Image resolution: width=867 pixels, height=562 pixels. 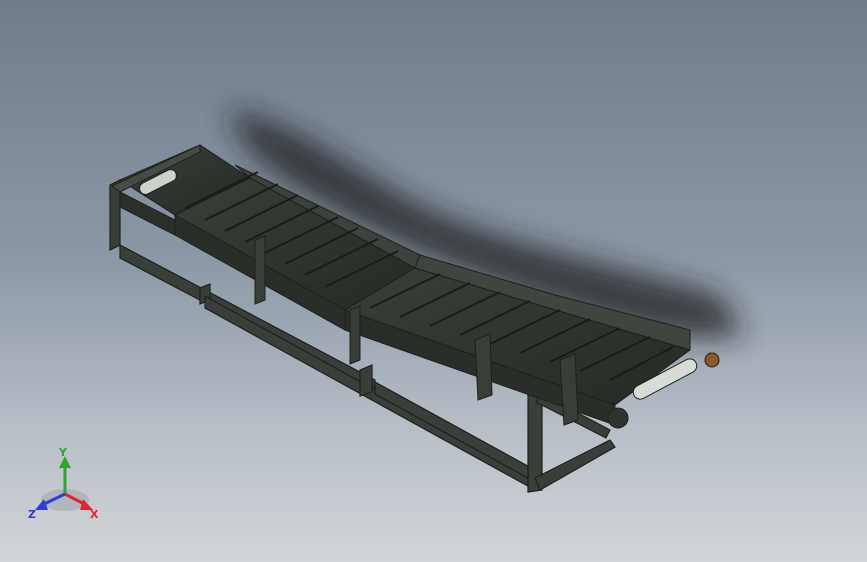 What do you see at coordinates (63, 453) in the screenshot?
I see `y-axis-label: Y` at bounding box center [63, 453].